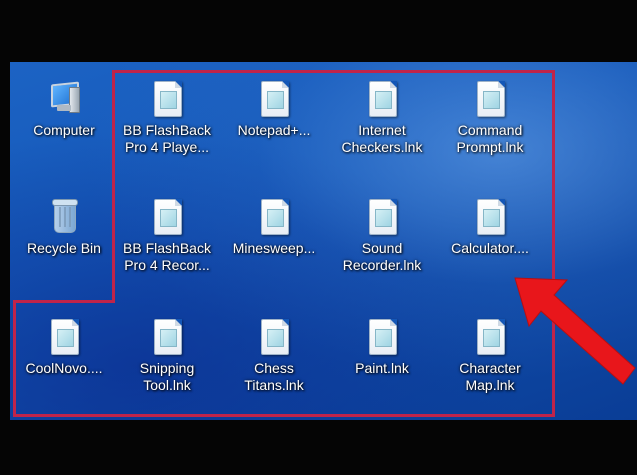  I want to click on computer-icon, so click(64, 99).